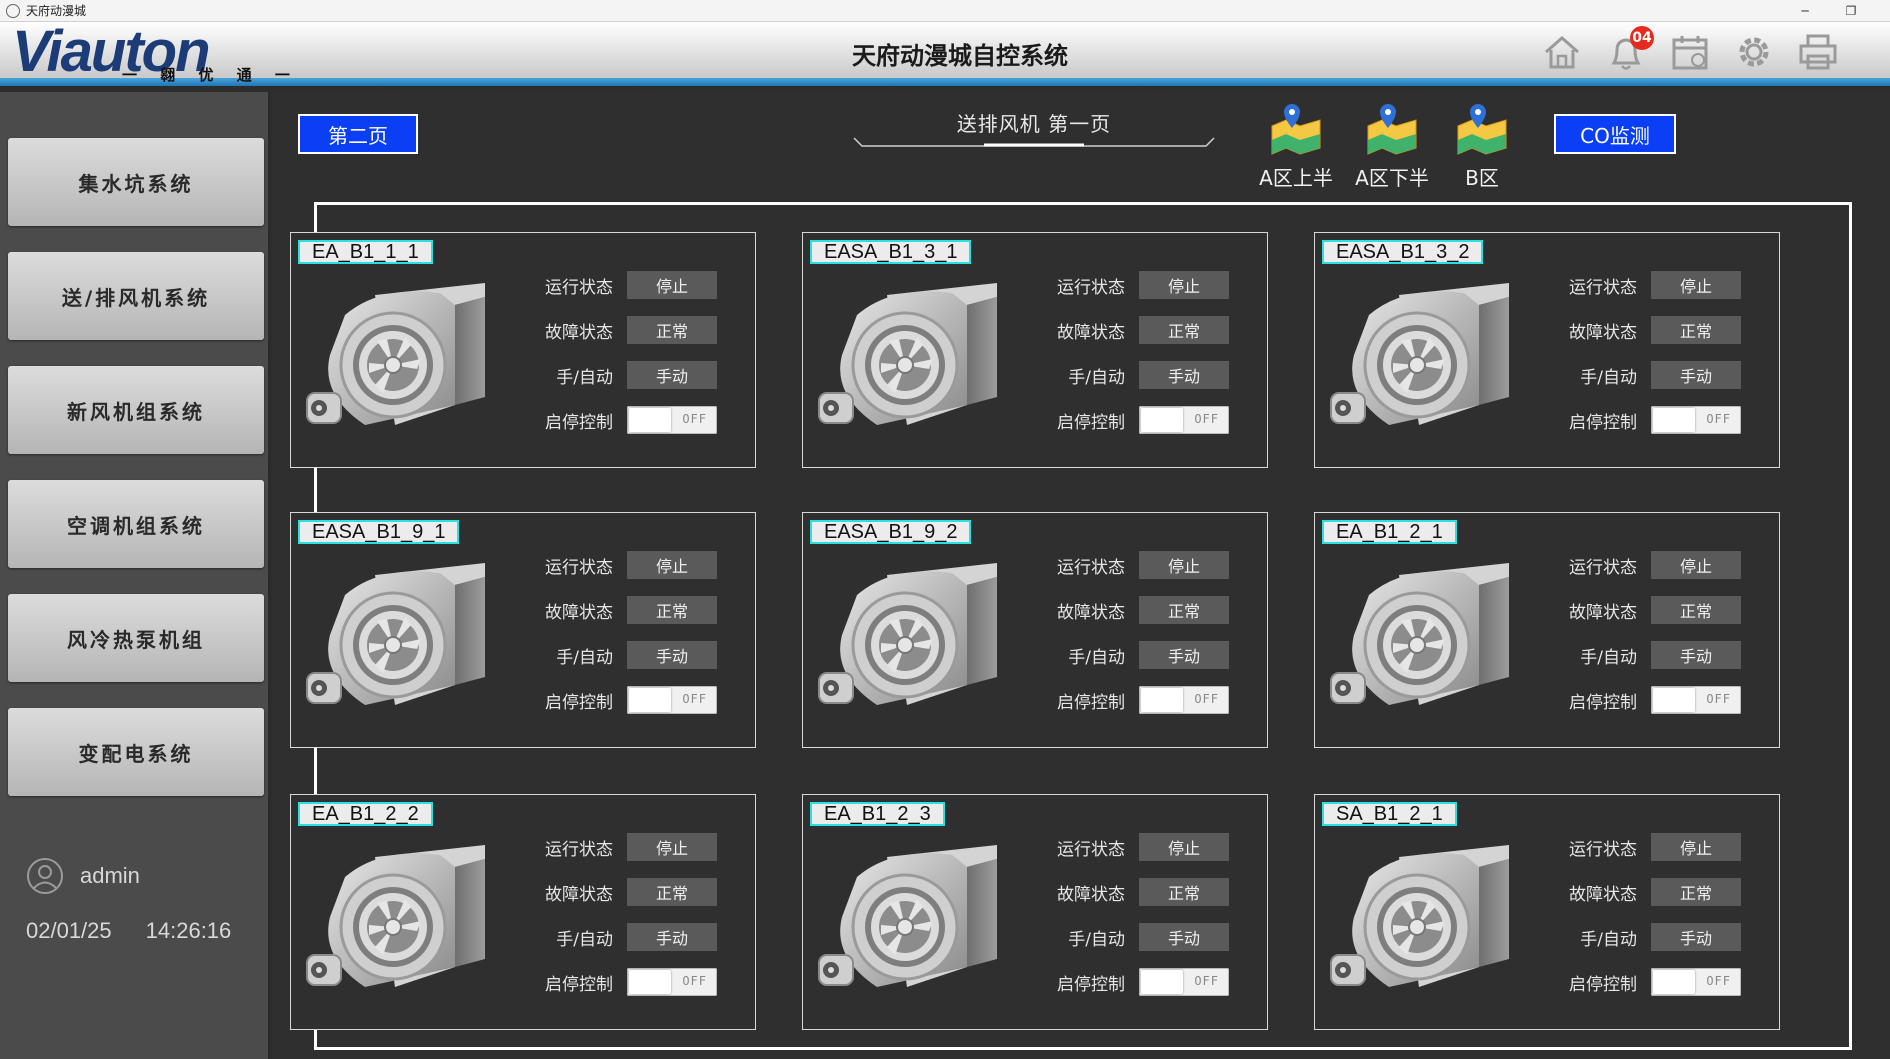 Image resolution: width=1890 pixels, height=1059 pixels. I want to click on sidebar-item-sump-system: 集水坑系统, so click(136, 182).